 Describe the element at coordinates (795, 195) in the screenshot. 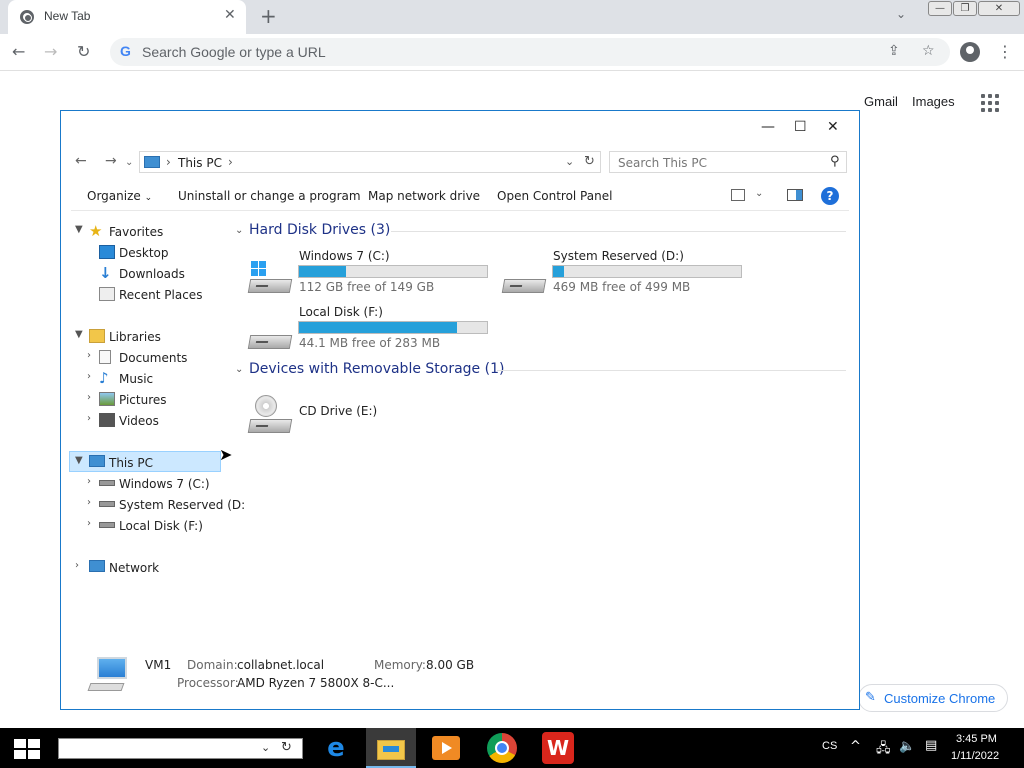

I see `preview-pane-icon` at that location.